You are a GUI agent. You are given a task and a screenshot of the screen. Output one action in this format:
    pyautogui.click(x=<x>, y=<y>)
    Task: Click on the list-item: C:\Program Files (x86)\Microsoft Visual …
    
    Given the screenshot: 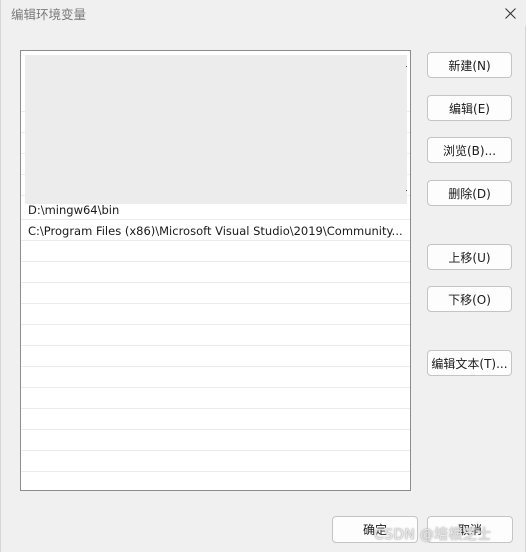 What is the action you would take?
    pyautogui.click(x=218, y=231)
    